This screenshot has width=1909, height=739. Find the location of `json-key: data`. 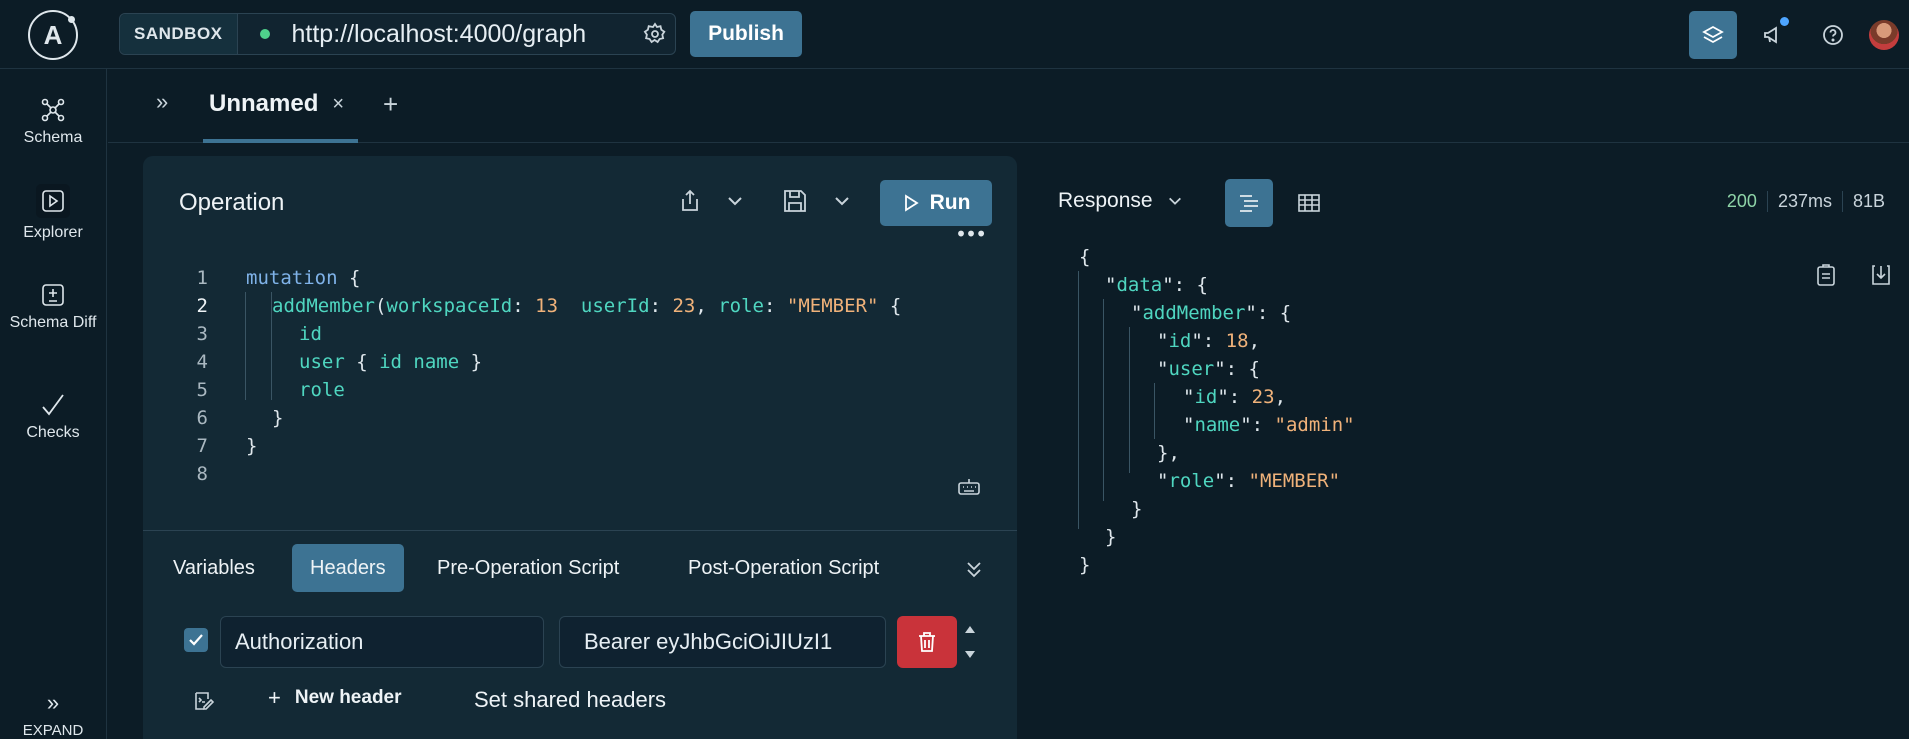

json-key: data is located at coordinates (1139, 285).